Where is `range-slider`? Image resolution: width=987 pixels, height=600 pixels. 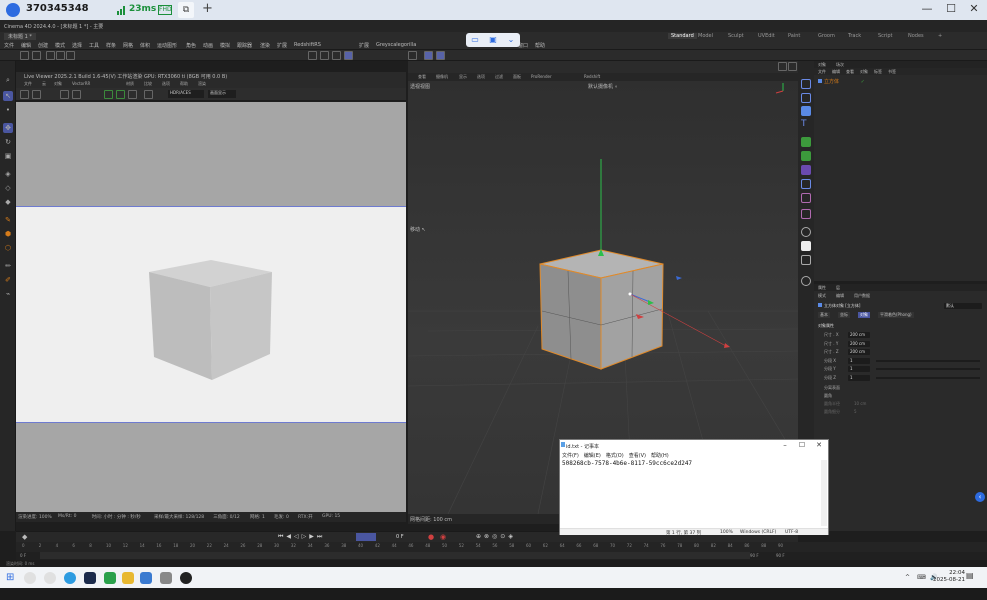
range-slider is located at coordinates (395, 555).